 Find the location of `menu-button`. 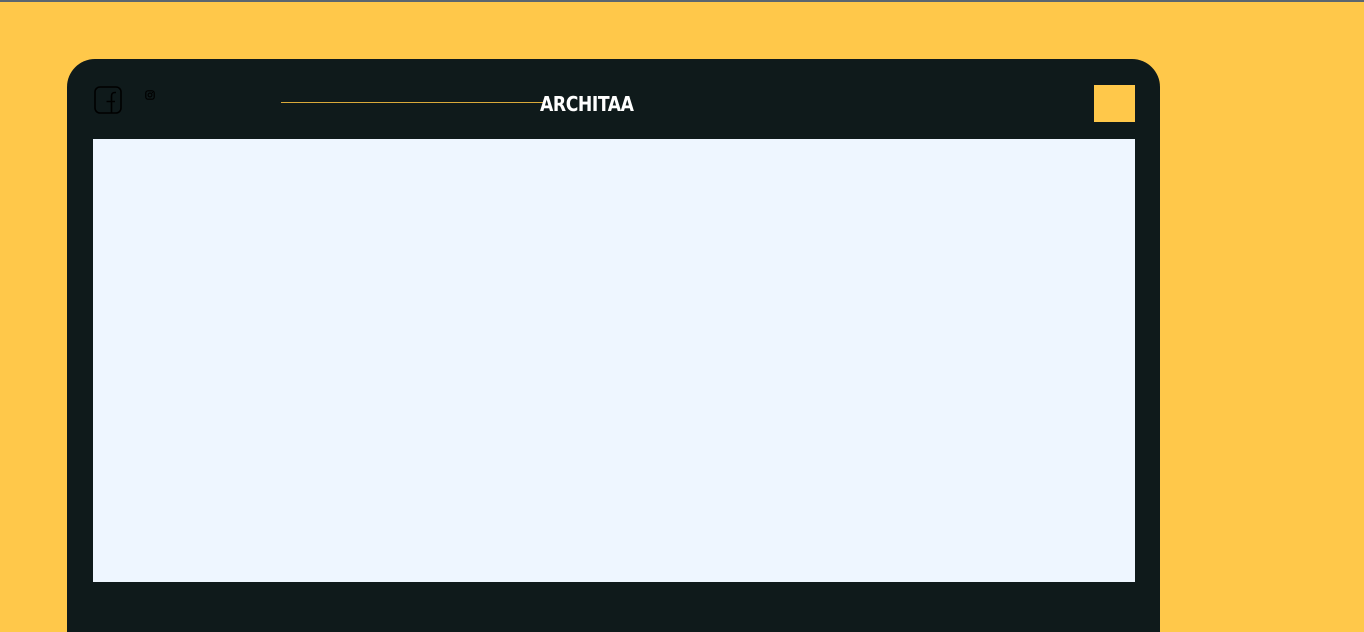

menu-button is located at coordinates (1114, 103).